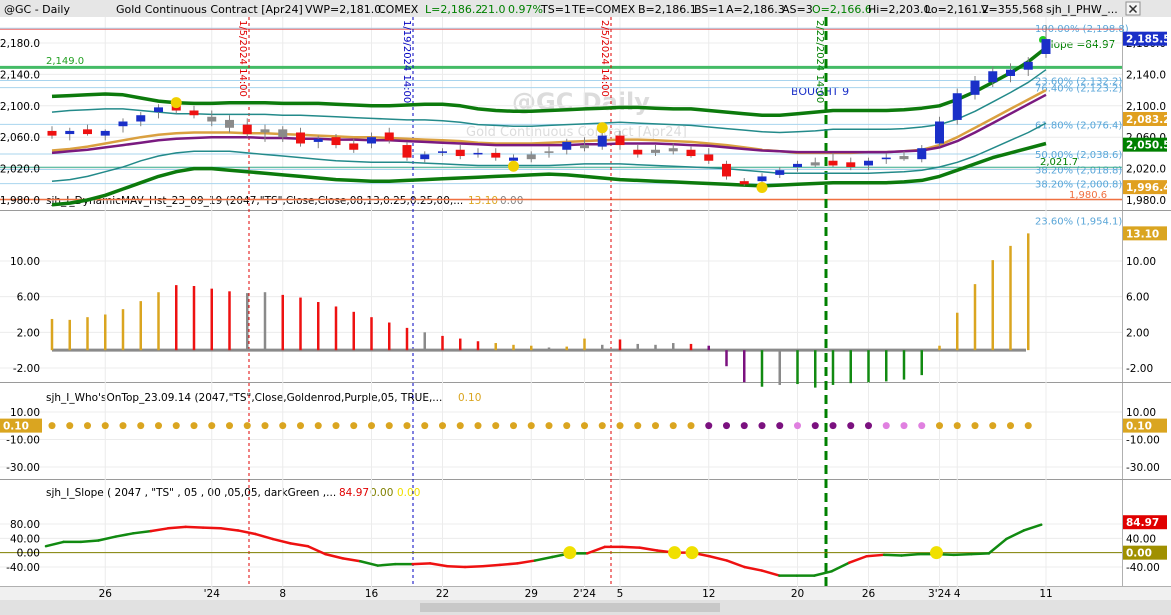 The height and width of the screenshot is (615, 1171). I want to click on whos-on-top-value: 0.10, so click(469, 398).